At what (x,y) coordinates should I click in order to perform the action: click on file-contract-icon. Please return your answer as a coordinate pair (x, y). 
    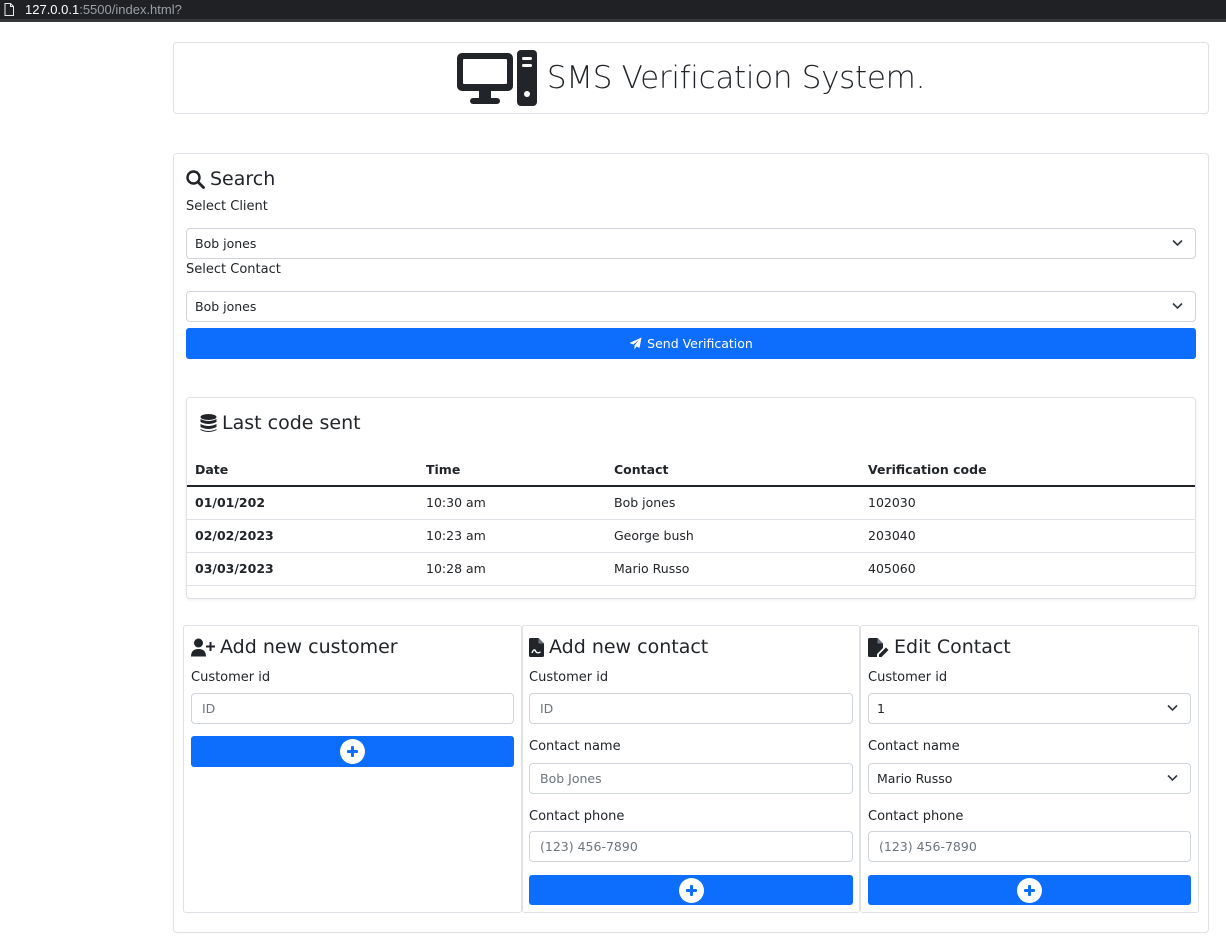
    Looking at the image, I should click on (536, 647).